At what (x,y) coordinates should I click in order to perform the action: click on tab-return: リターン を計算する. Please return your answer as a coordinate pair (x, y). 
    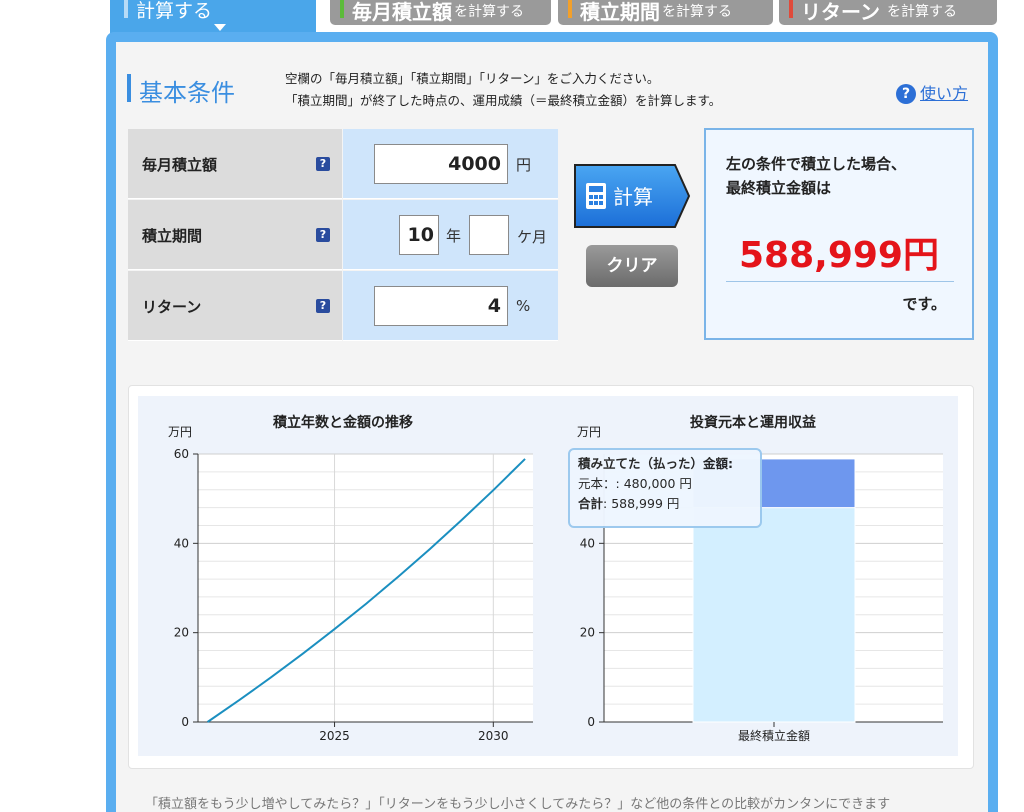
    Looking at the image, I should click on (888, 12).